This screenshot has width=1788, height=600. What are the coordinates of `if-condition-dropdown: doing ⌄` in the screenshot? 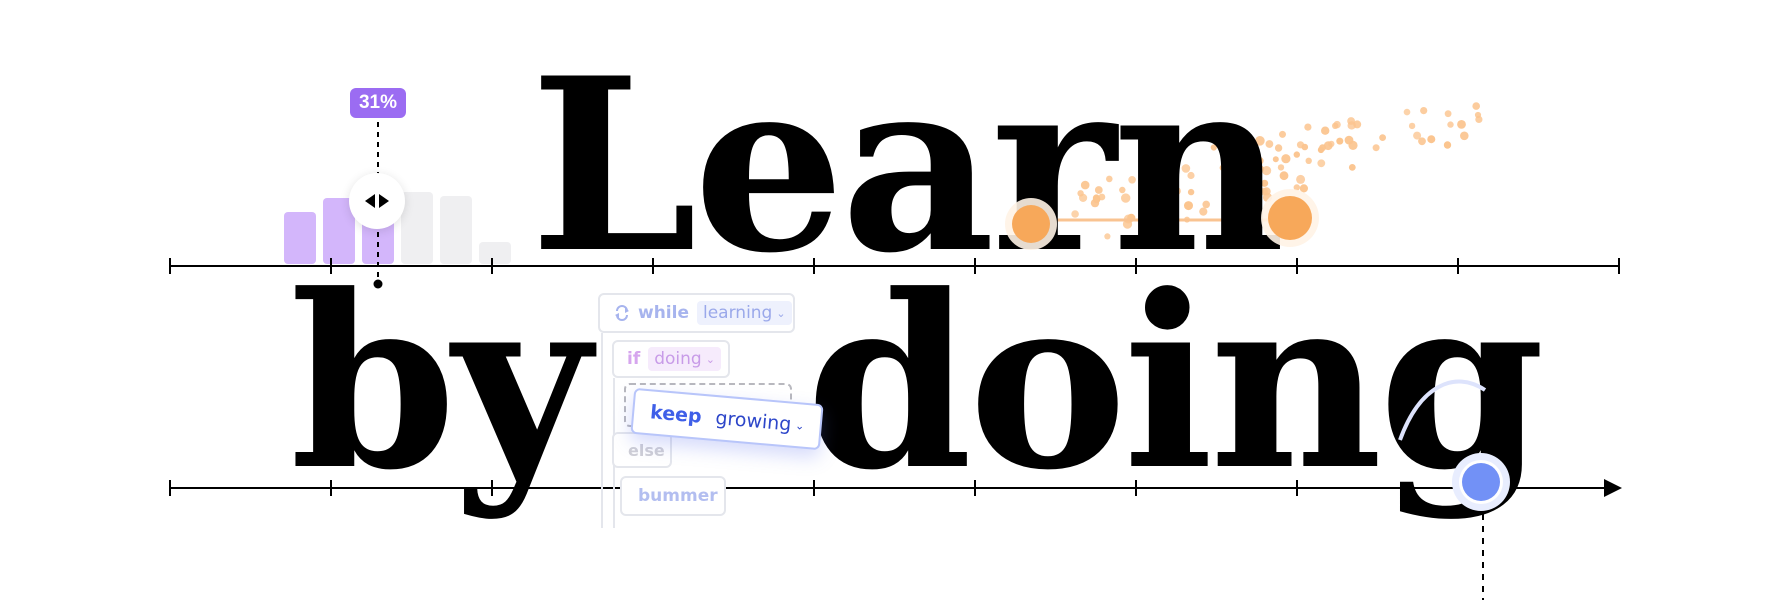 It's located at (684, 359).